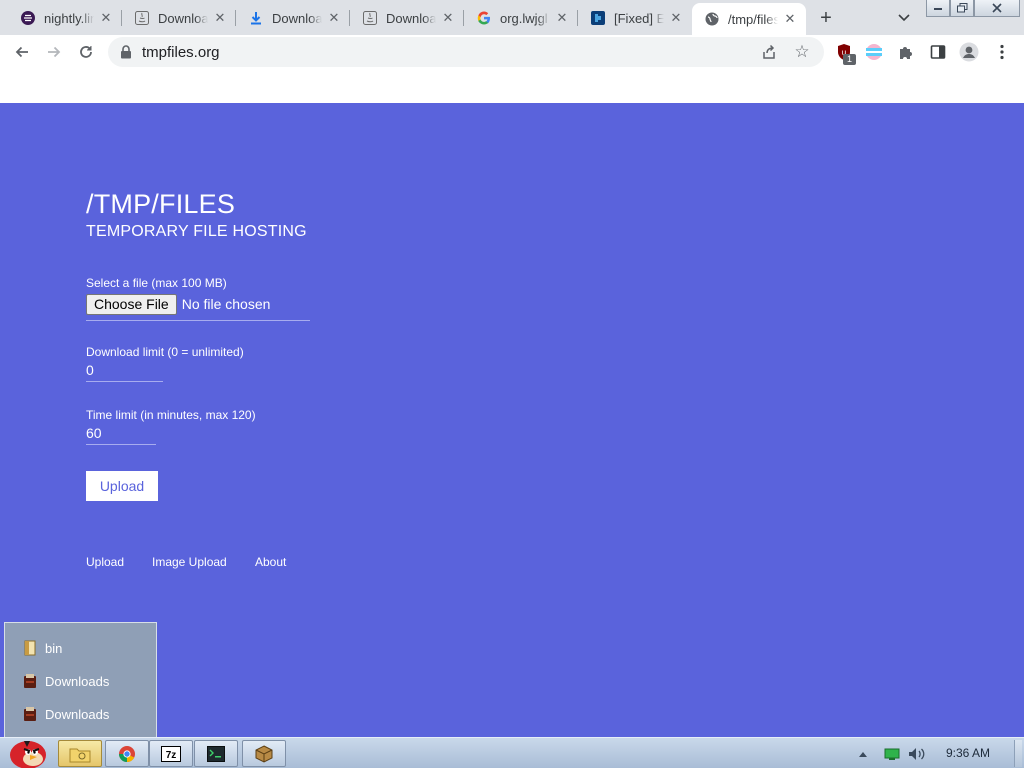  What do you see at coordinates (226, 304) in the screenshot?
I see `file-status-text: No file chosen` at bounding box center [226, 304].